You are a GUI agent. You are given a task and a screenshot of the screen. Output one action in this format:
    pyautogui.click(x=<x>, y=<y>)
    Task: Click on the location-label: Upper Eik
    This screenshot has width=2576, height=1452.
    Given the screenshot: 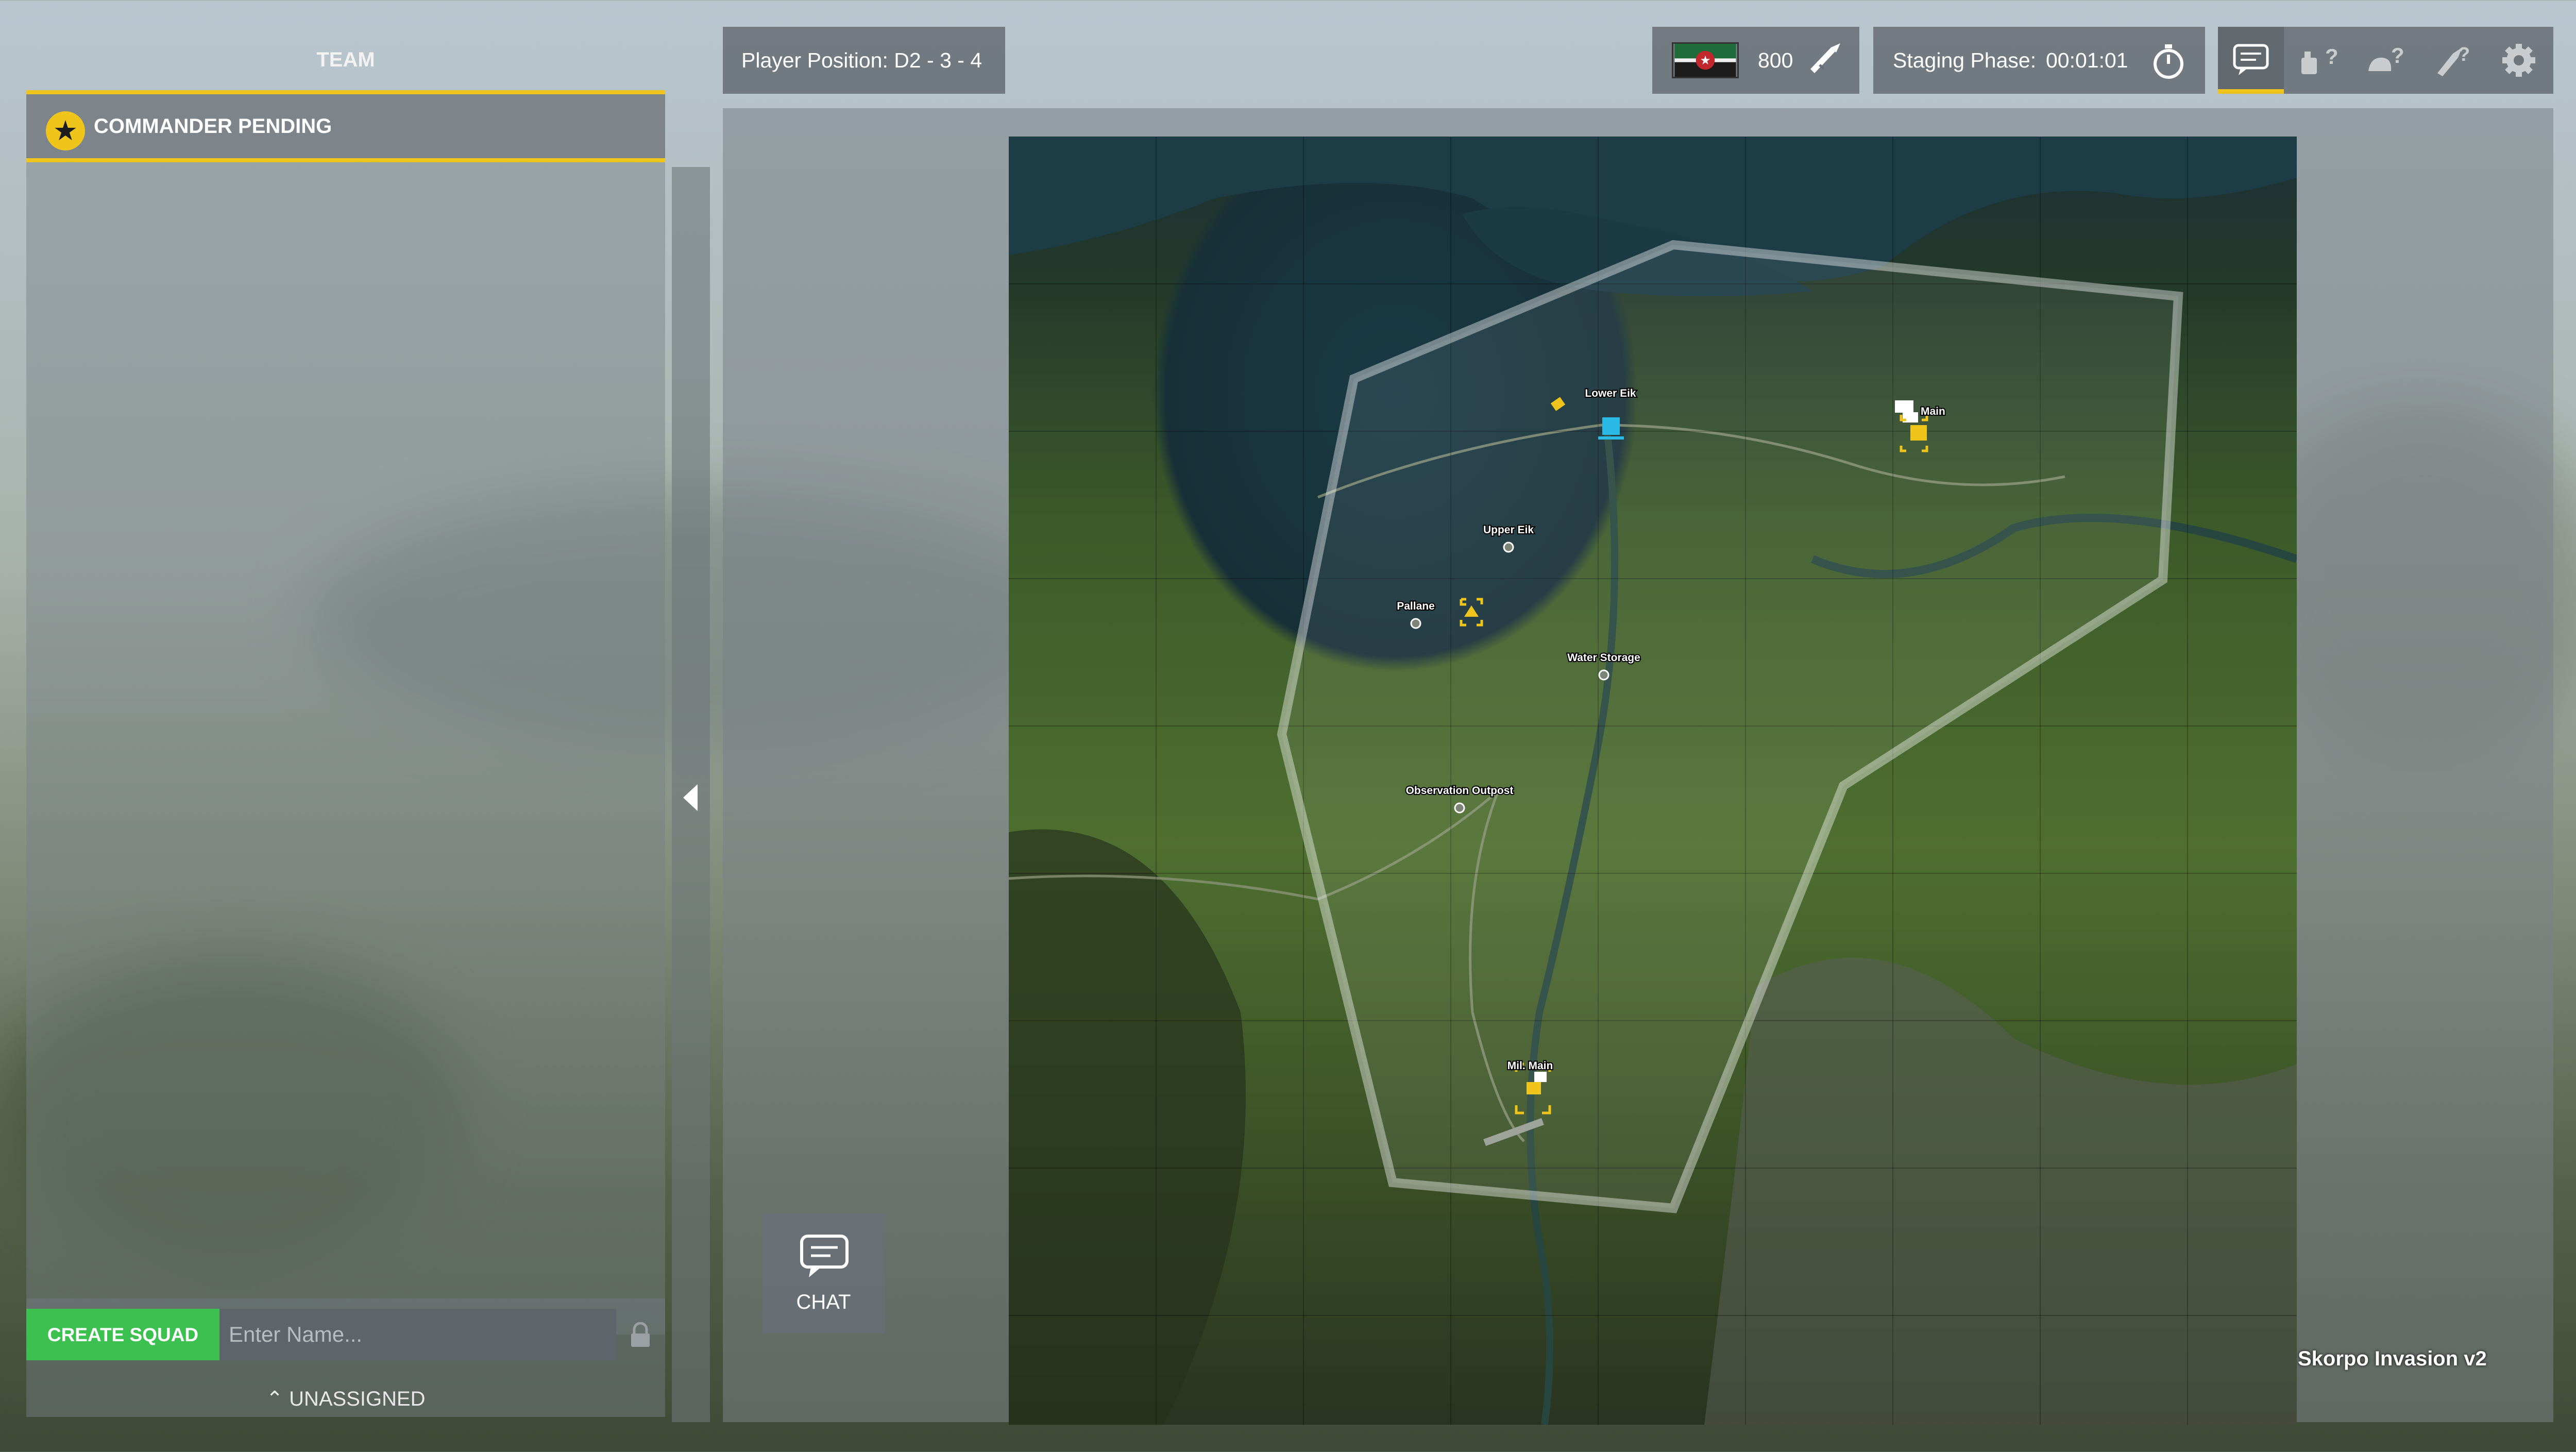 What is the action you would take?
    pyautogui.click(x=1508, y=530)
    